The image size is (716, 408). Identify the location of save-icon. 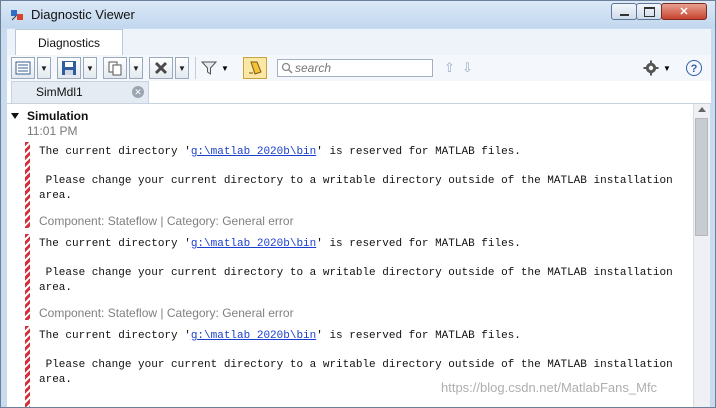
(69, 68).